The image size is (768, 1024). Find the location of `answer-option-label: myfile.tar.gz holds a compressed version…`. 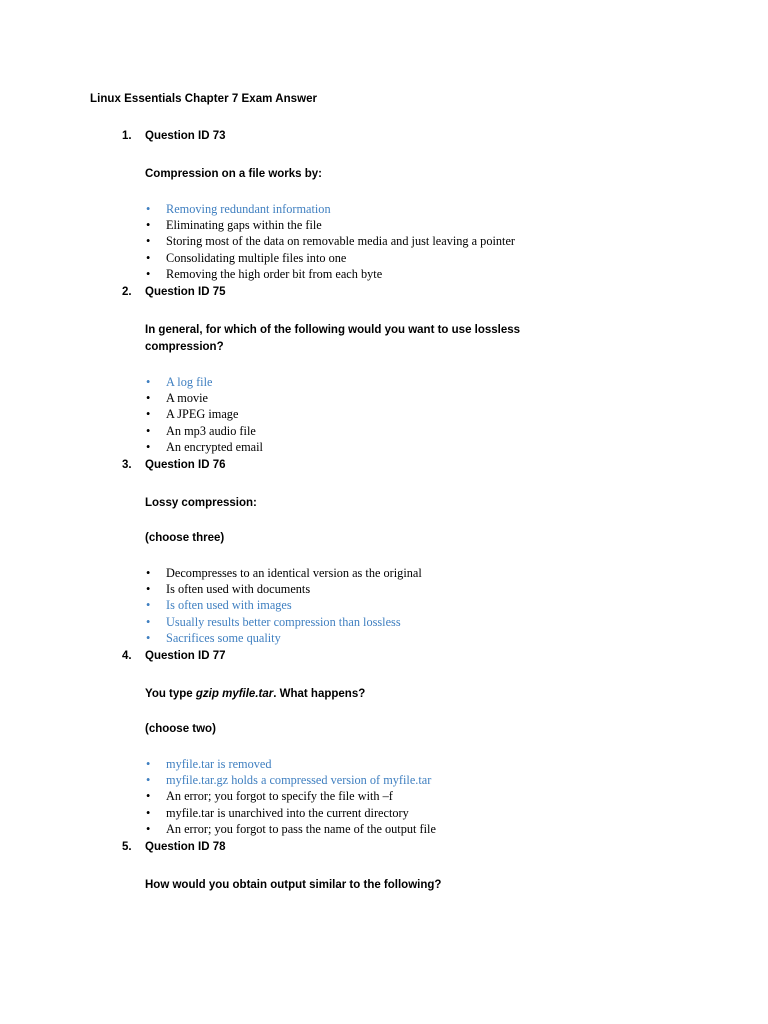

answer-option-label: myfile.tar.gz holds a compressed version… is located at coordinates (299, 780).